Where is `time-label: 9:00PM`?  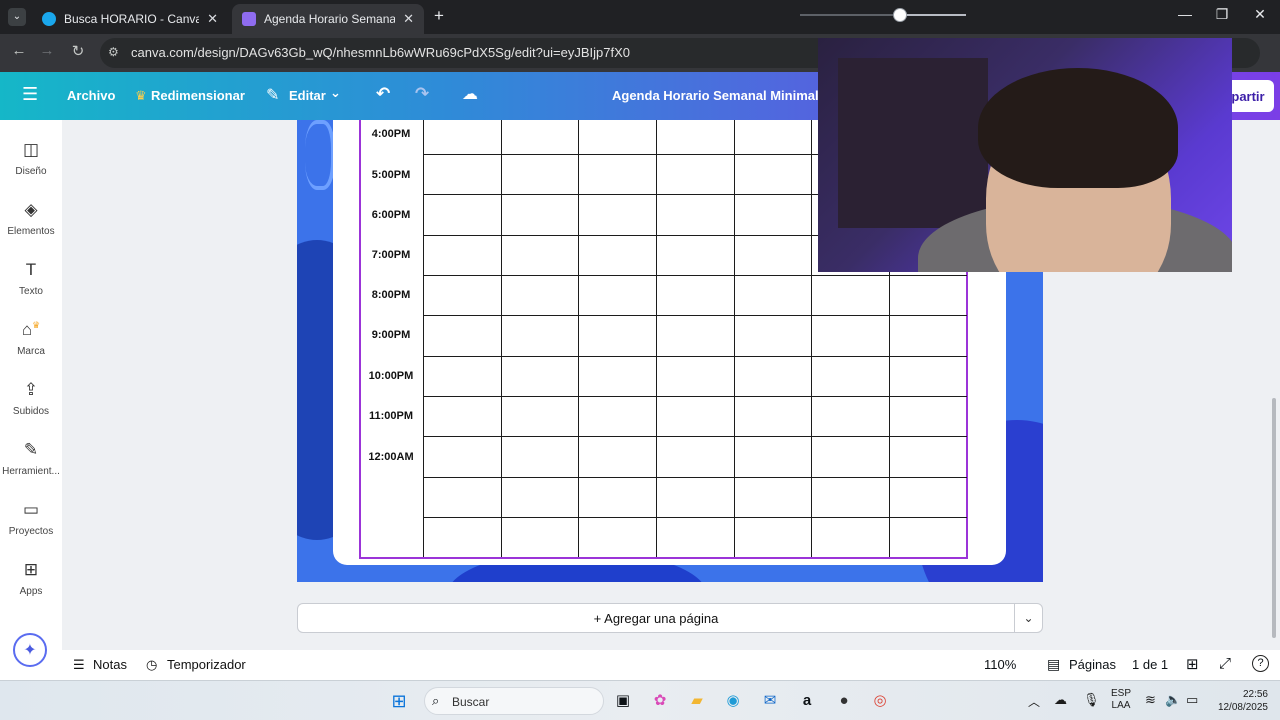
time-label: 9:00PM is located at coordinates (391, 335).